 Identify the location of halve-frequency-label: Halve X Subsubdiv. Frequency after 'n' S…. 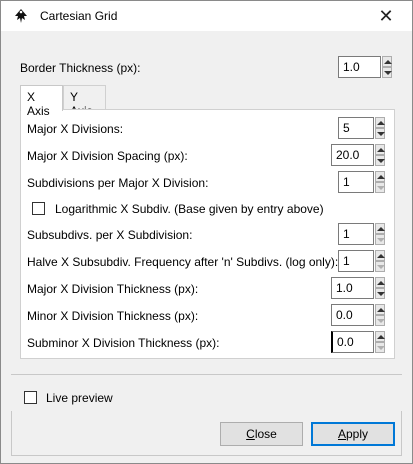
(183, 262).